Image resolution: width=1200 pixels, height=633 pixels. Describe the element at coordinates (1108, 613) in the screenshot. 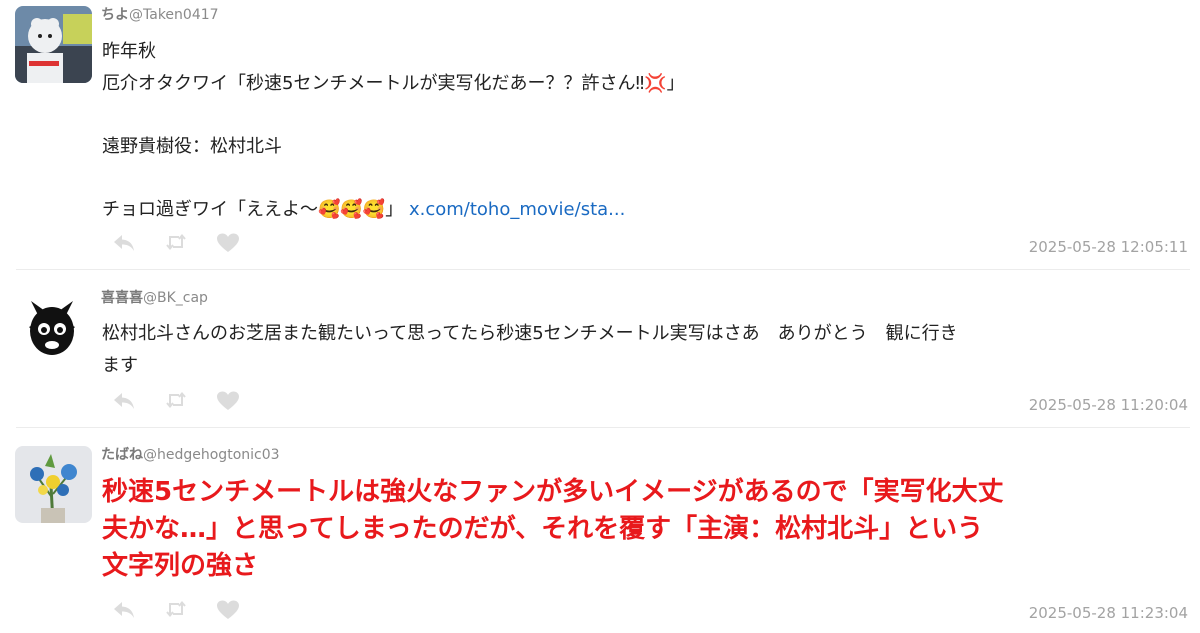

I see `timestamp: 2025-05-28 11:23:04` at that location.